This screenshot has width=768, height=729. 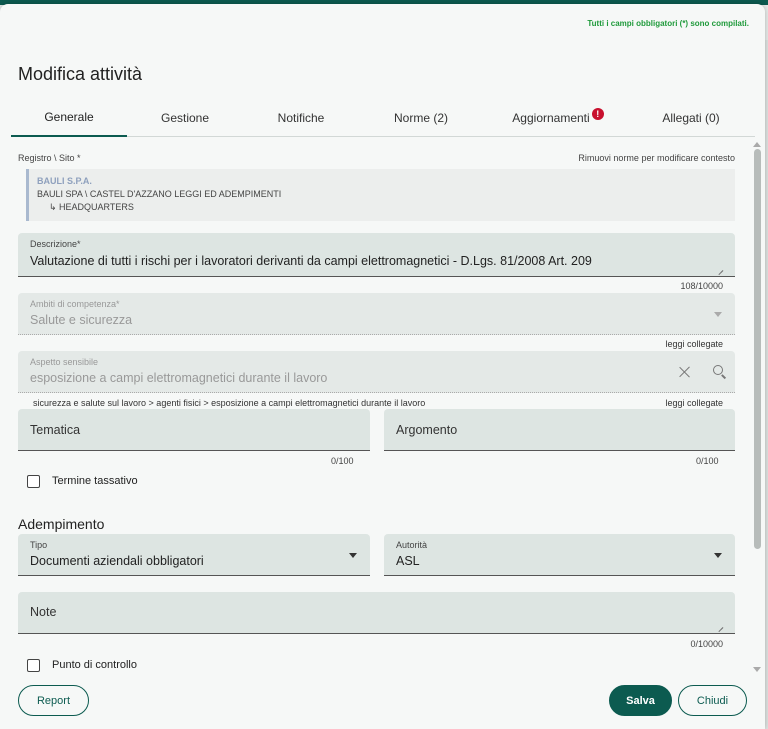 I want to click on tematica-counter: 0/100, so click(x=342, y=461).